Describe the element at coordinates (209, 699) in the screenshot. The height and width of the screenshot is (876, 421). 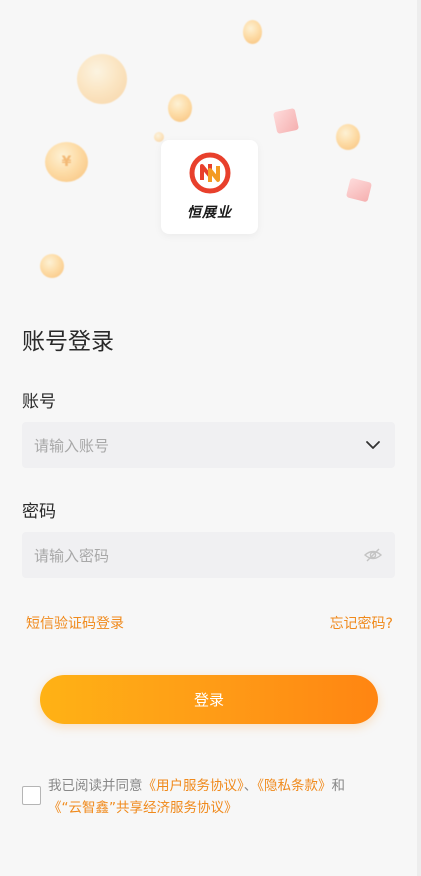
I see `login-button: 登录` at that location.